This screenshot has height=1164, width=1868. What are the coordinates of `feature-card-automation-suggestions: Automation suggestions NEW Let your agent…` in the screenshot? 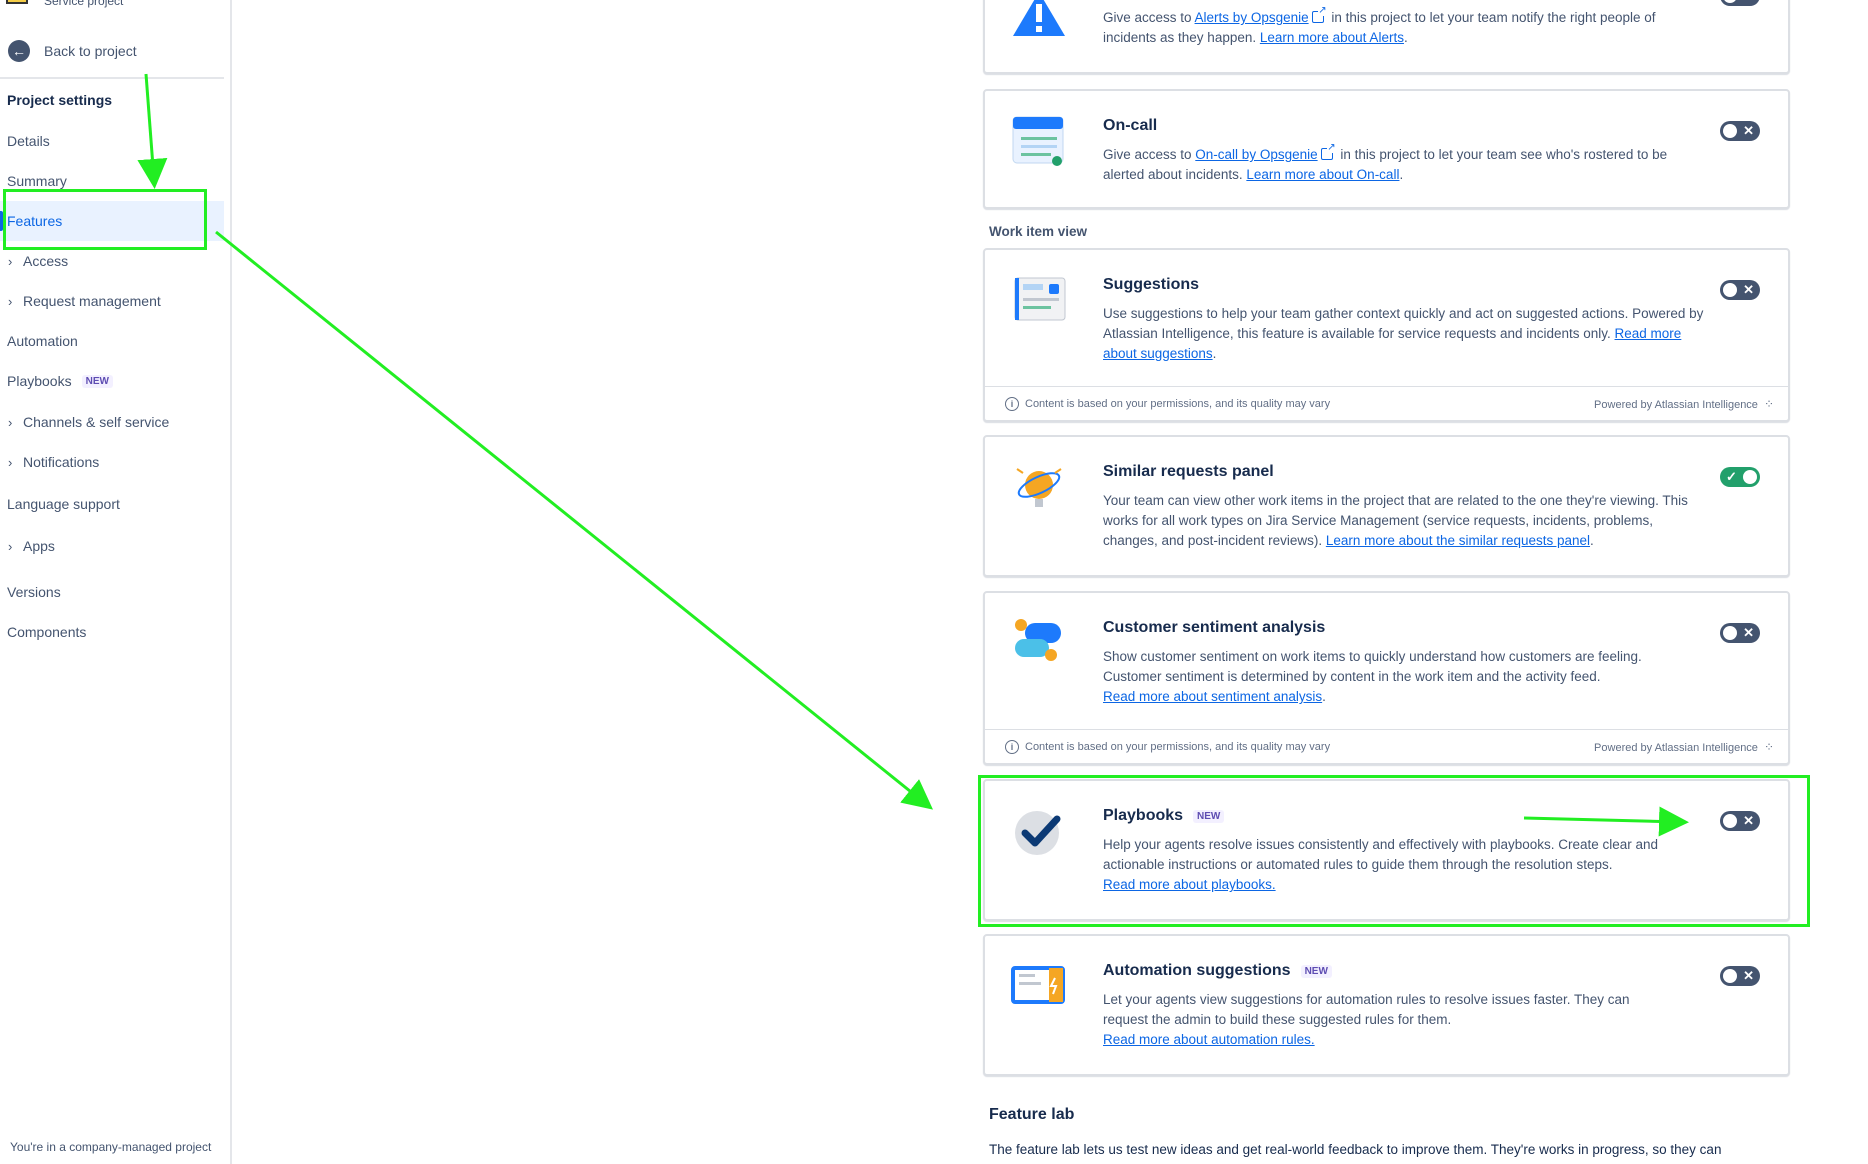 It's located at (1386, 1005).